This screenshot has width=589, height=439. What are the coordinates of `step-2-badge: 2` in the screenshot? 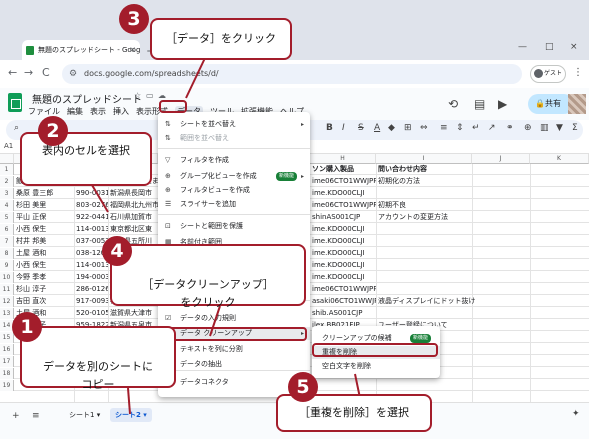 It's located at (53, 131).